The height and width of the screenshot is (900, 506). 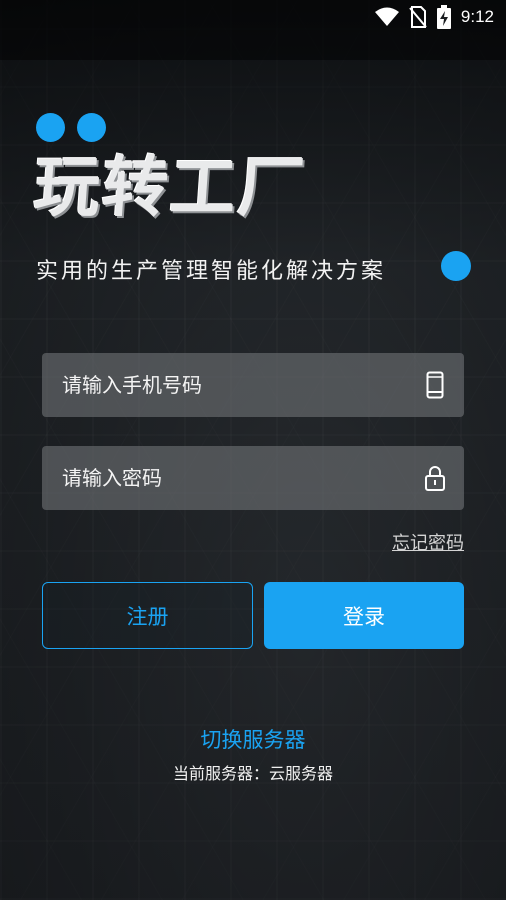 I want to click on wifi-icon, so click(x=386, y=17).